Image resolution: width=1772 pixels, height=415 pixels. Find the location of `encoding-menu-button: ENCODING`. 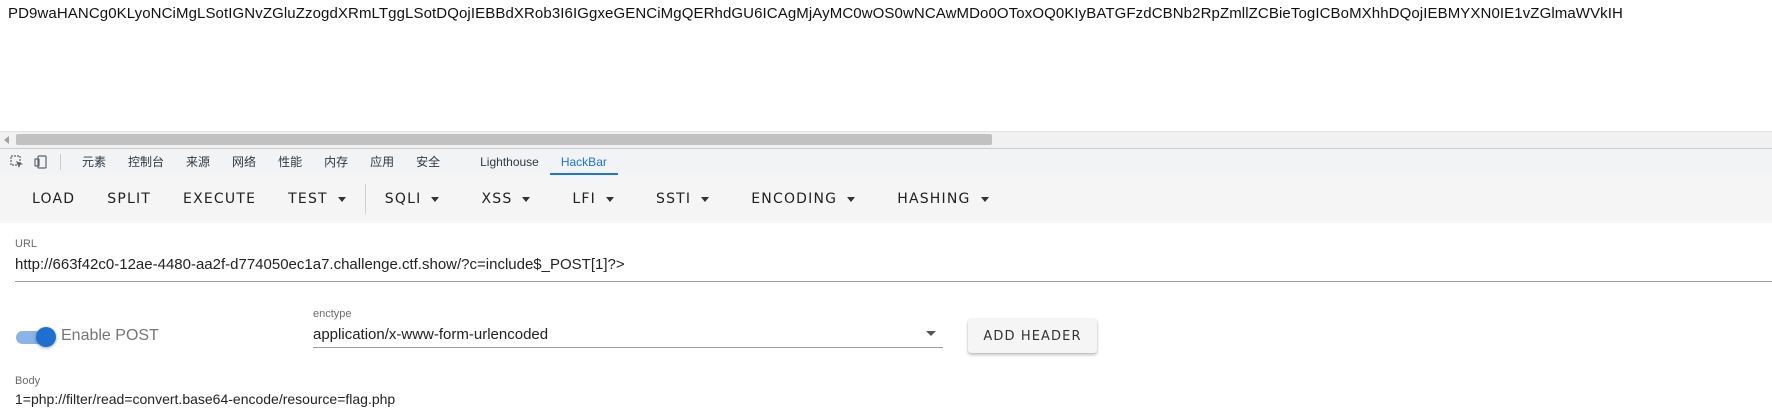

encoding-menu-button: ENCODING is located at coordinates (803, 199).